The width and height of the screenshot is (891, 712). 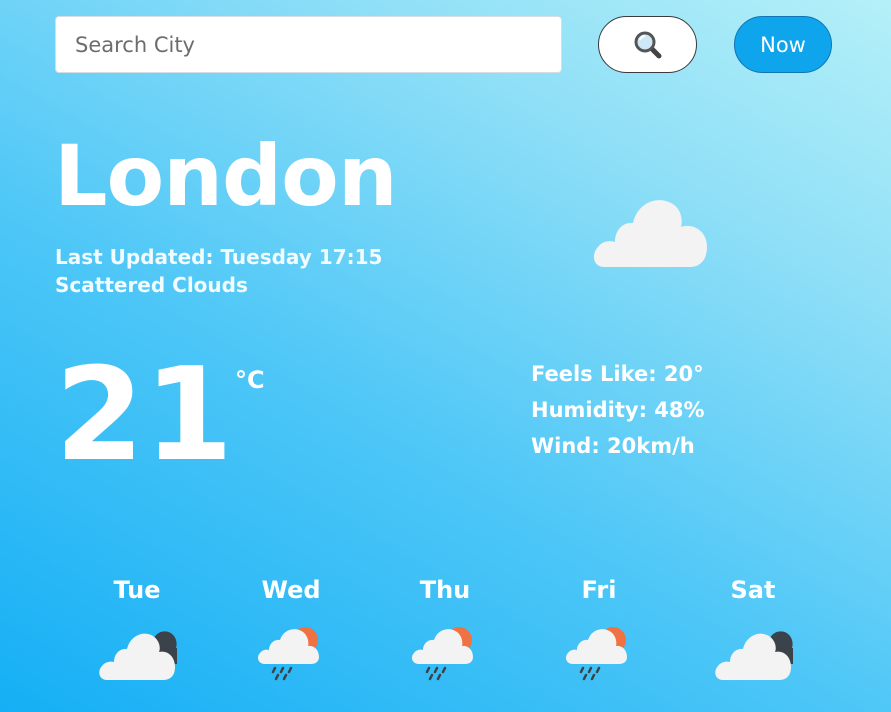 I want to click on forecast-day: Sat, so click(x=753, y=629).